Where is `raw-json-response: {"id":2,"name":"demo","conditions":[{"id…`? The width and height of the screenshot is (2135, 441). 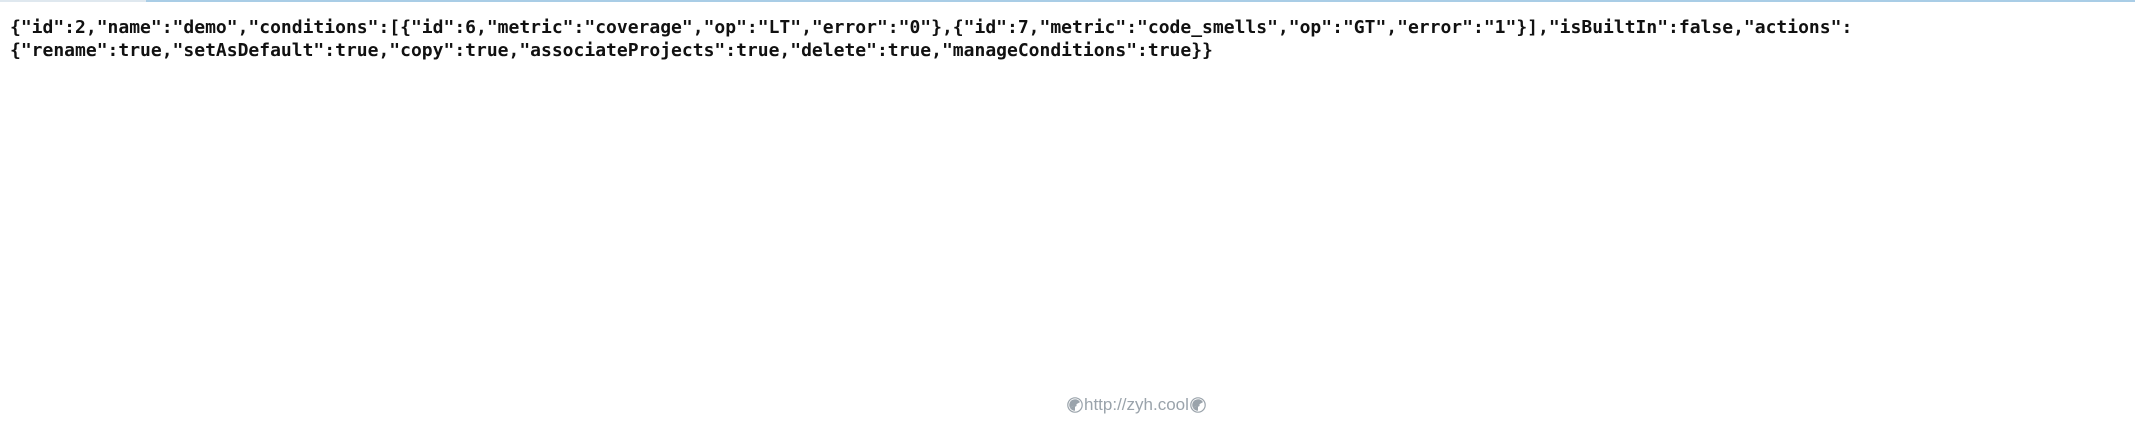 raw-json-response: {"id":2,"name":"demo","conditions":[{"id… is located at coordinates (931, 39).